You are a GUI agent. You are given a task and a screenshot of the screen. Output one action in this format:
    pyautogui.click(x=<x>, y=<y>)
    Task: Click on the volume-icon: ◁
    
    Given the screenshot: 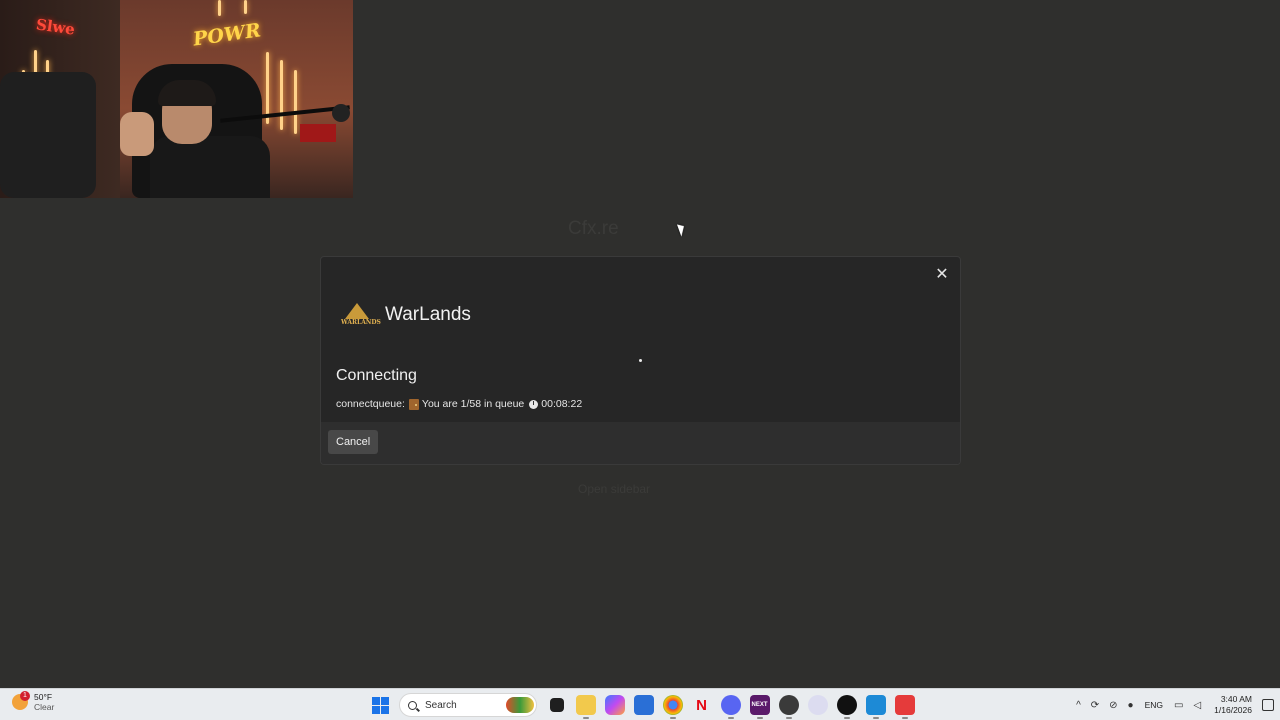 What is the action you would take?
    pyautogui.click(x=1197, y=705)
    